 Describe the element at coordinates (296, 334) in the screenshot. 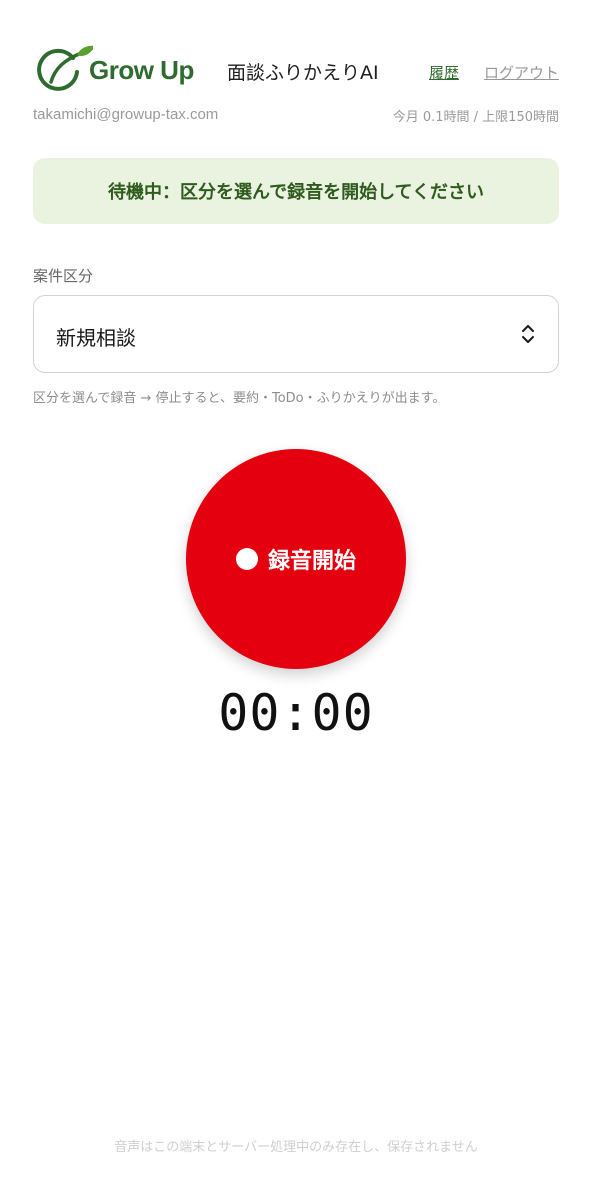

I see `category-select: 新規相談` at that location.